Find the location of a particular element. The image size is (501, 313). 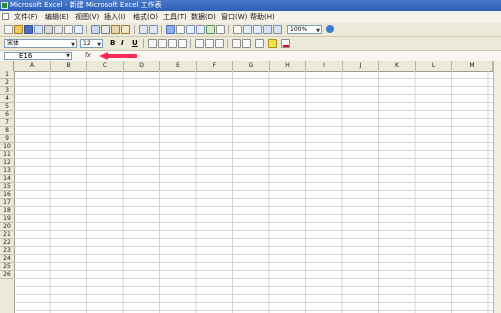

fill-color-icon is located at coordinates (272, 43).